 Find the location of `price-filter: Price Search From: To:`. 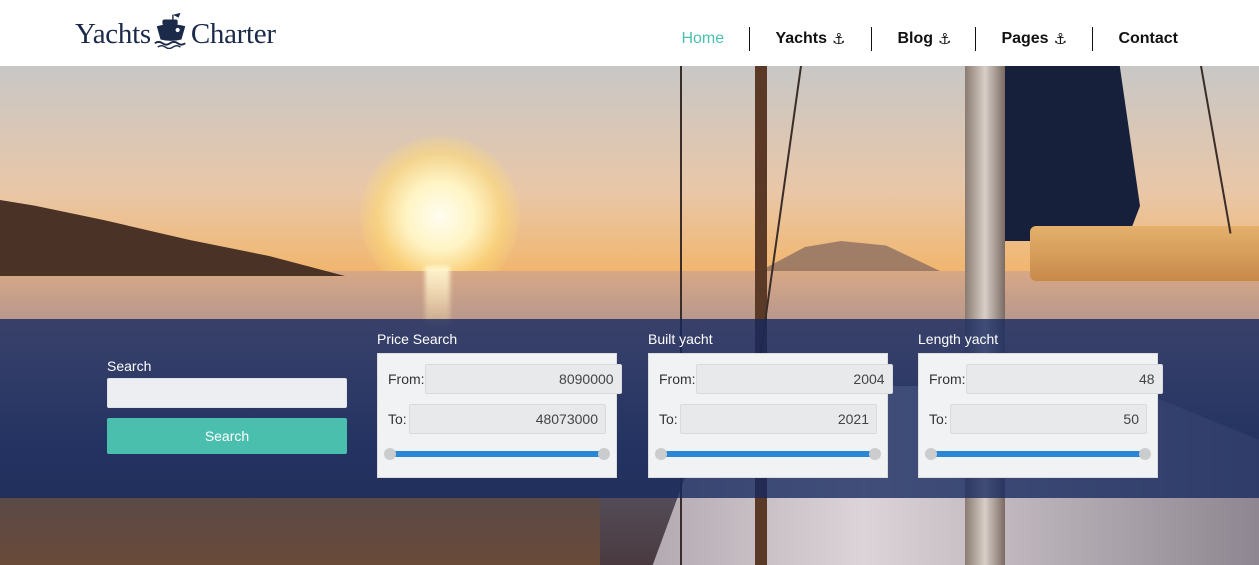

price-filter: Price Search From: To: is located at coordinates (499, 404).